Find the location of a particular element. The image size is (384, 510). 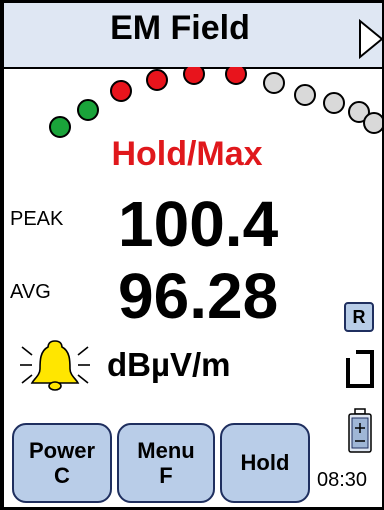

unit-label: dBµV/m is located at coordinates (169, 364).